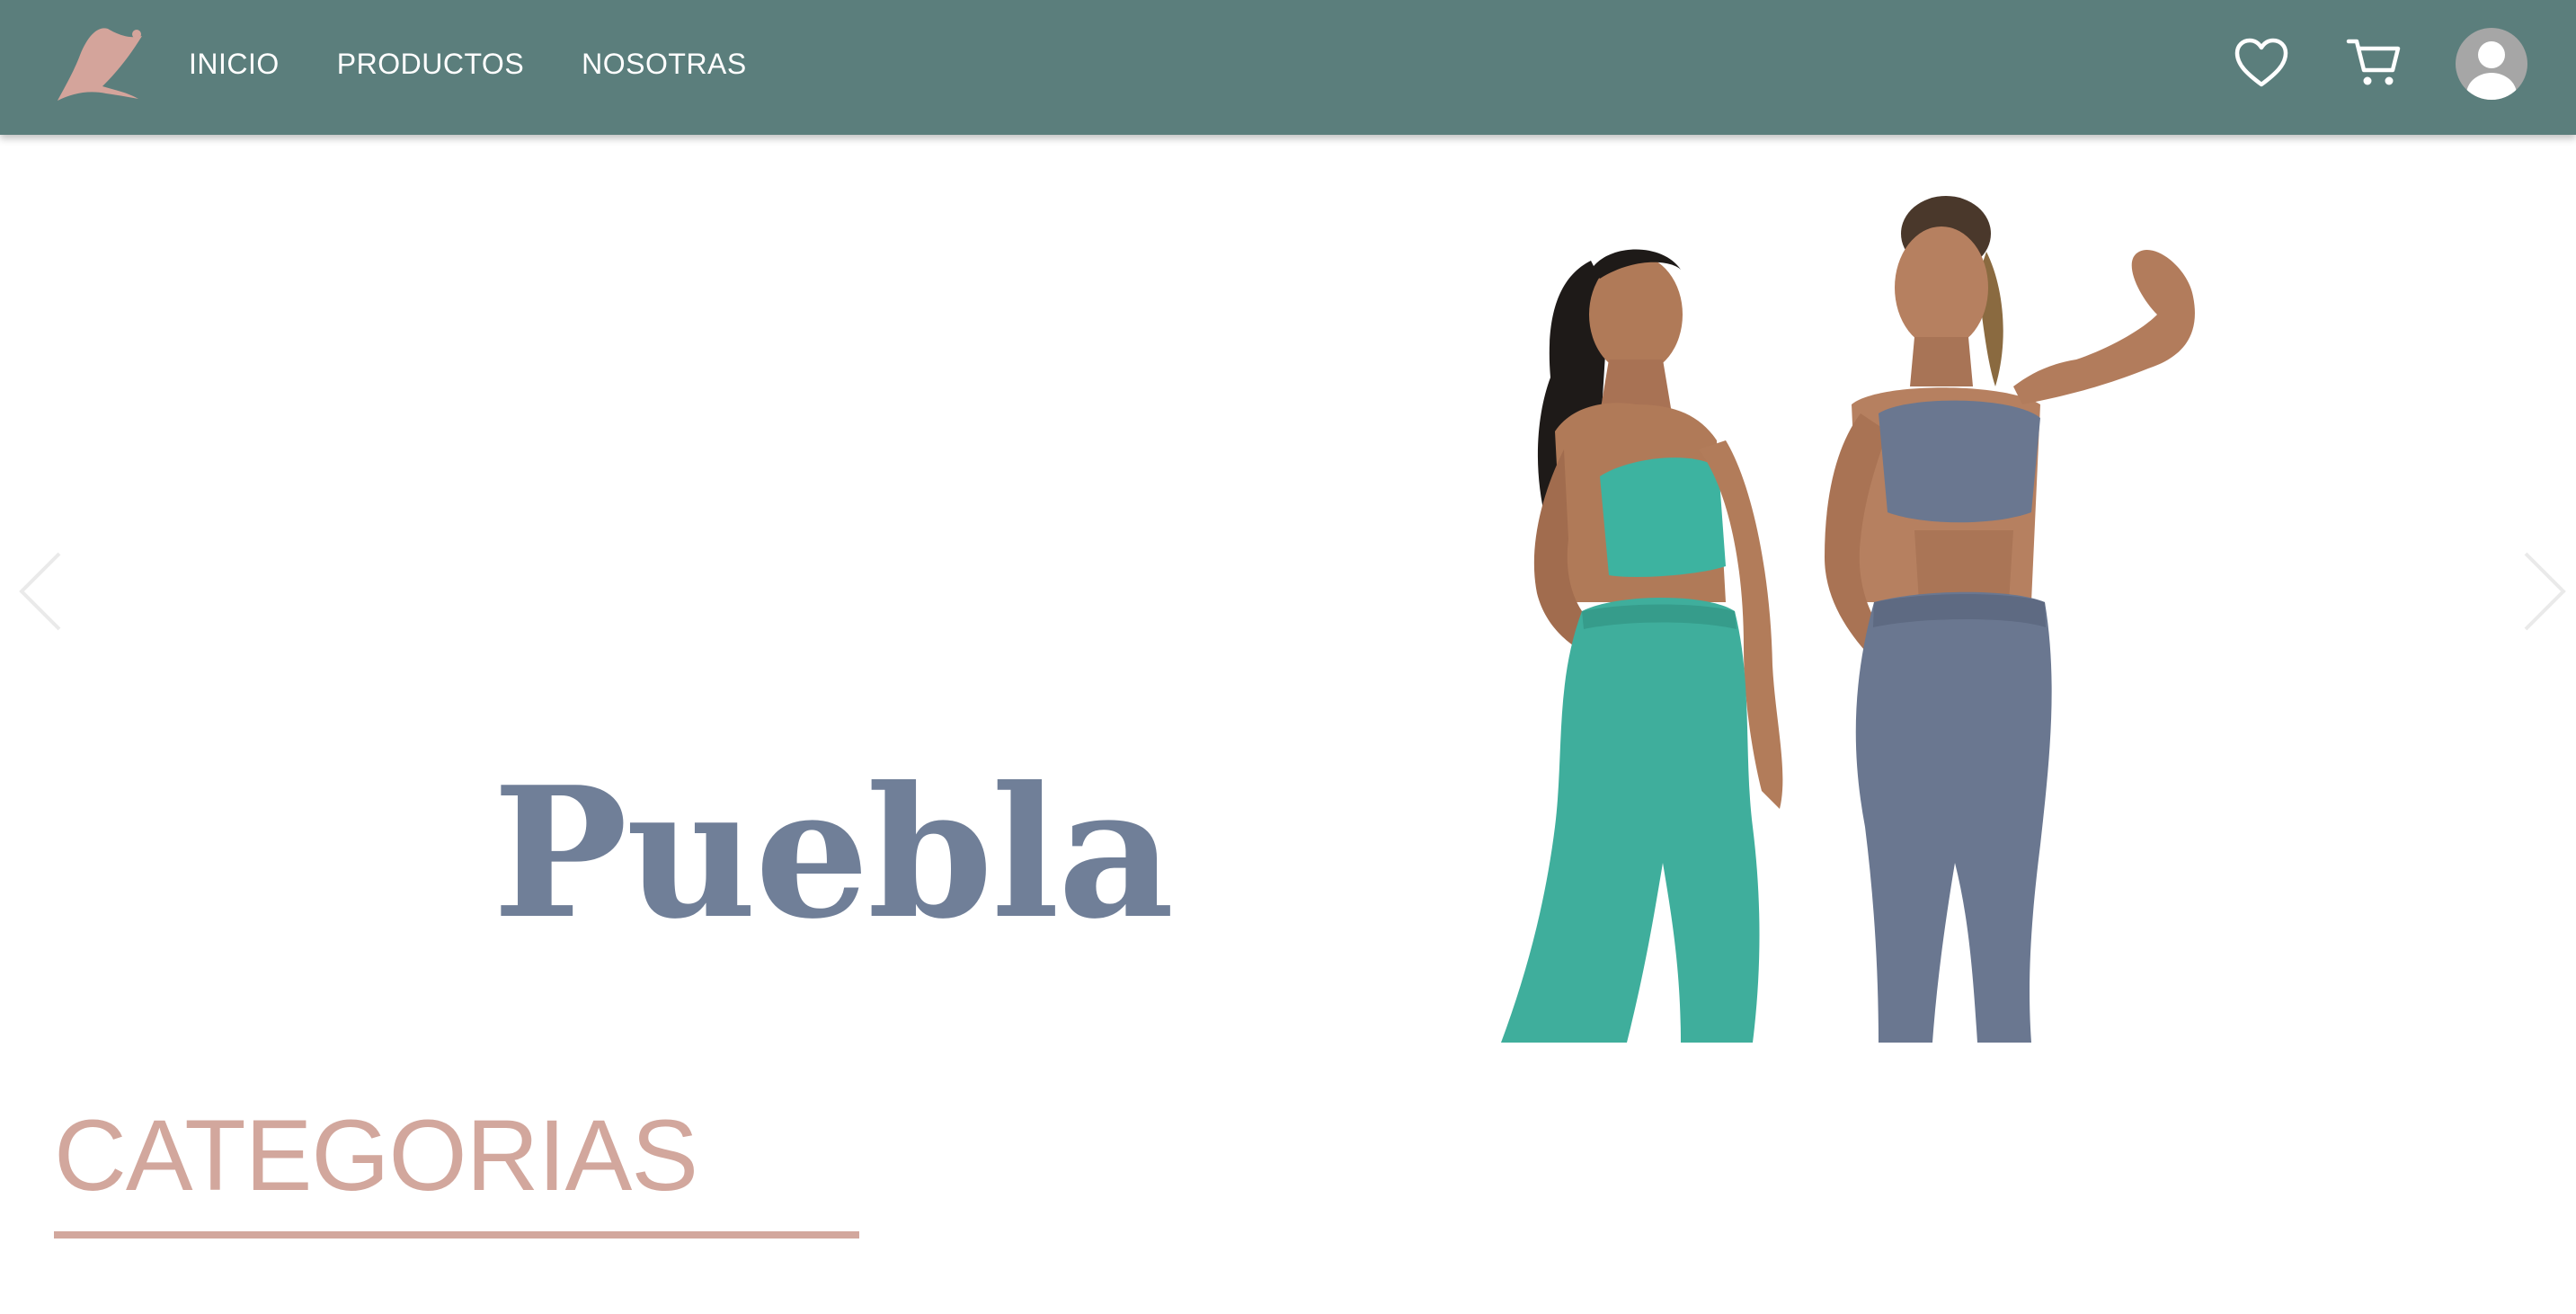  Describe the element at coordinates (234, 65) in the screenshot. I see `nav-link-inicio: INICIO` at that location.